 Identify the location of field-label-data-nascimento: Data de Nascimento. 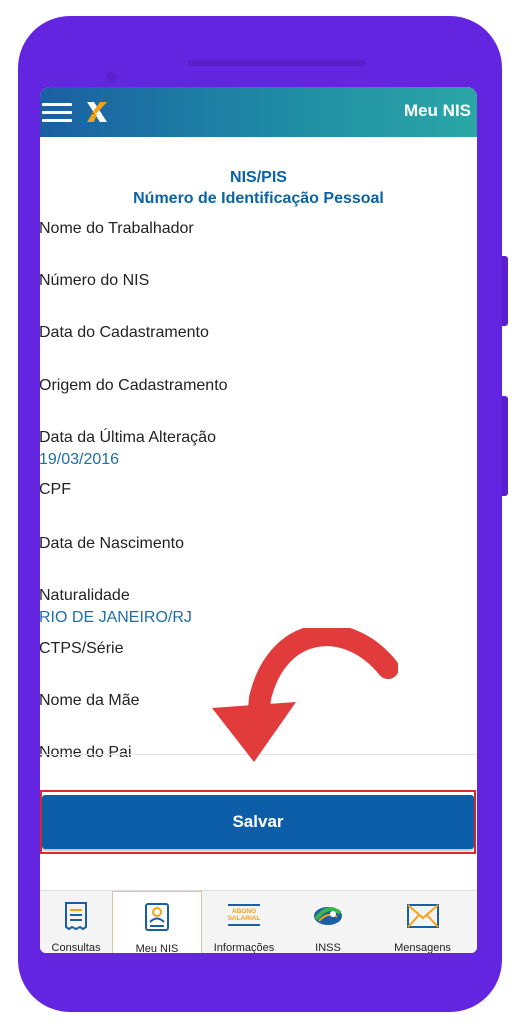
(112, 543).